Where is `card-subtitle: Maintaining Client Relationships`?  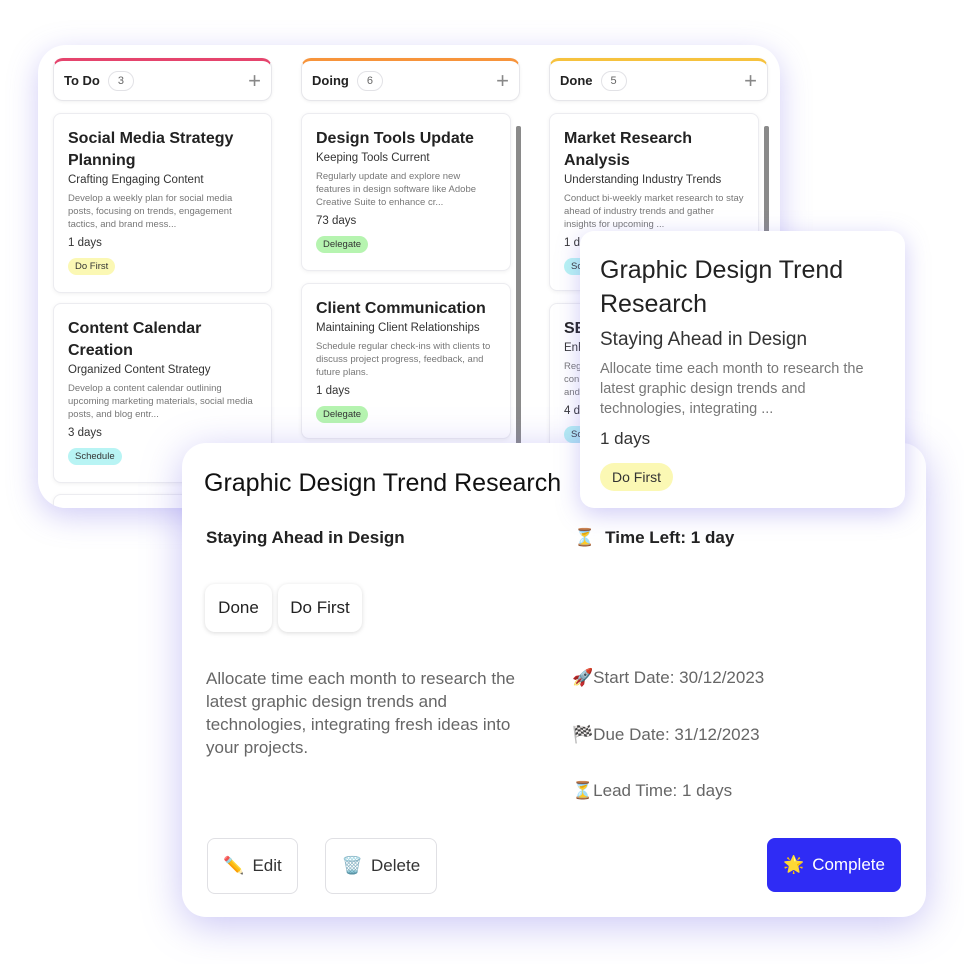 card-subtitle: Maintaining Client Relationships is located at coordinates (398, 328).